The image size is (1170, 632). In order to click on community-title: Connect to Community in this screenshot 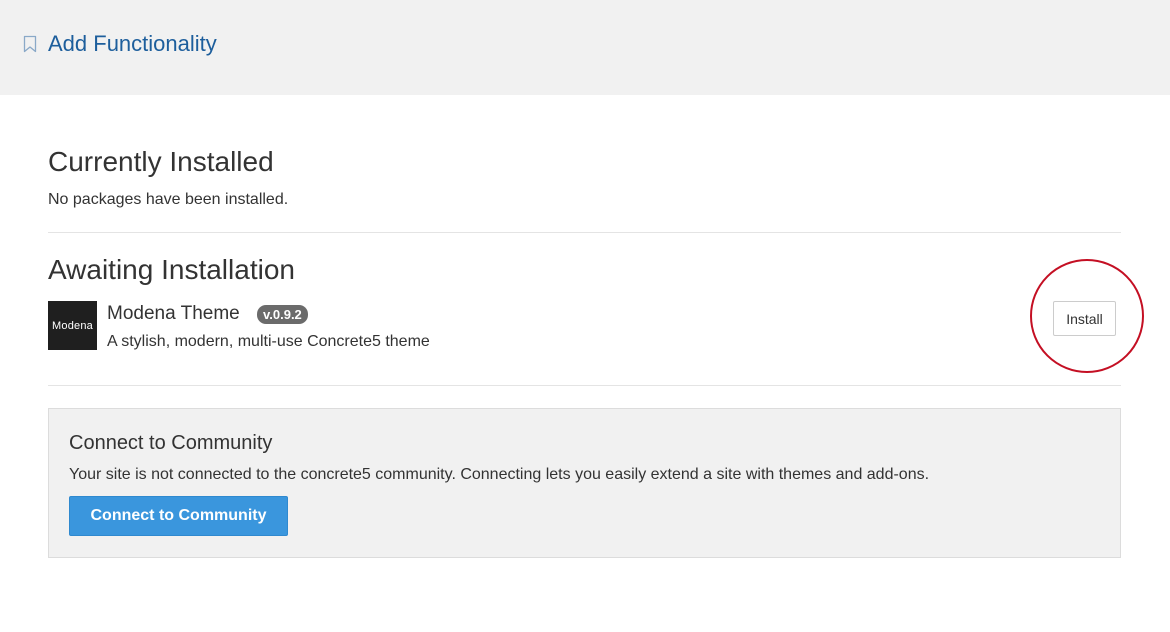, I will do `click(171, 443)`.